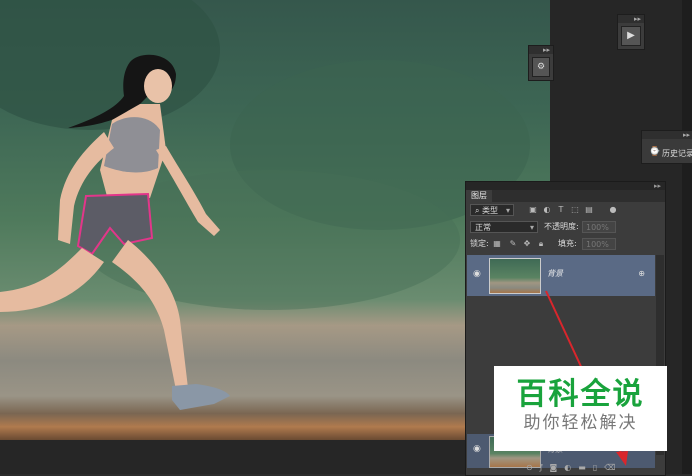 The width and height of the screenshot is (692, 476). I want to click on watermark: 百科全说 助你轻松解决, so click(580, 408).